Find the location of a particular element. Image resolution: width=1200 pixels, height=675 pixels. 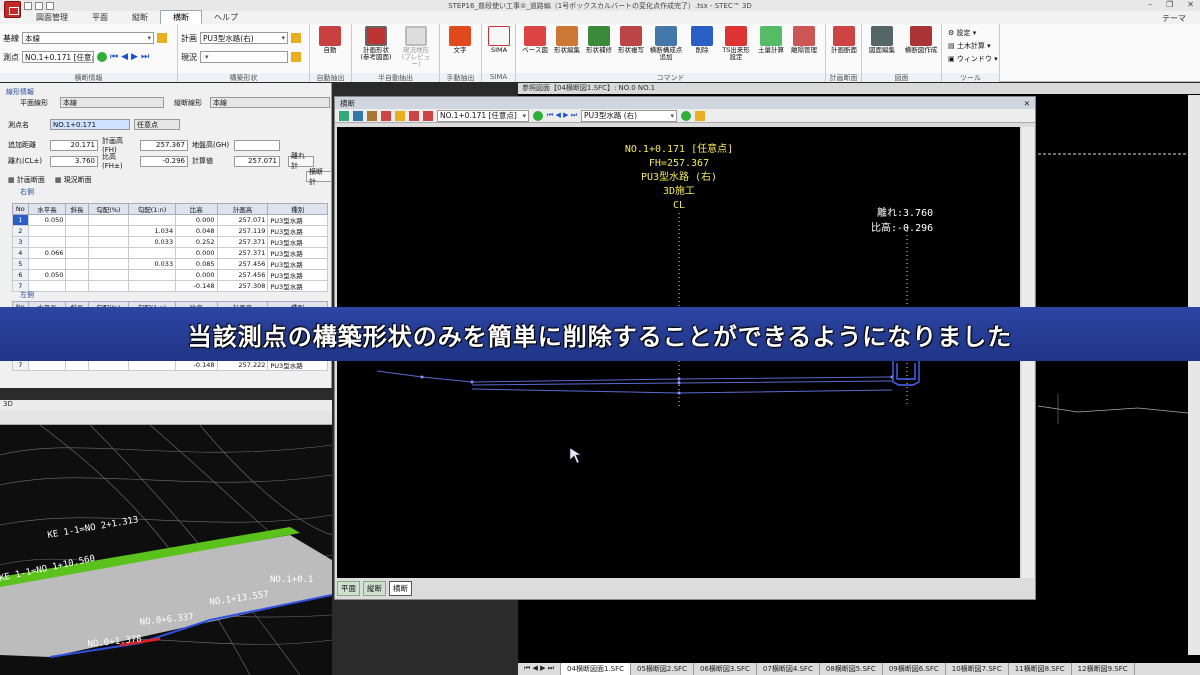

add-distance-value: 20.171 is located at coordinates (74, 145).